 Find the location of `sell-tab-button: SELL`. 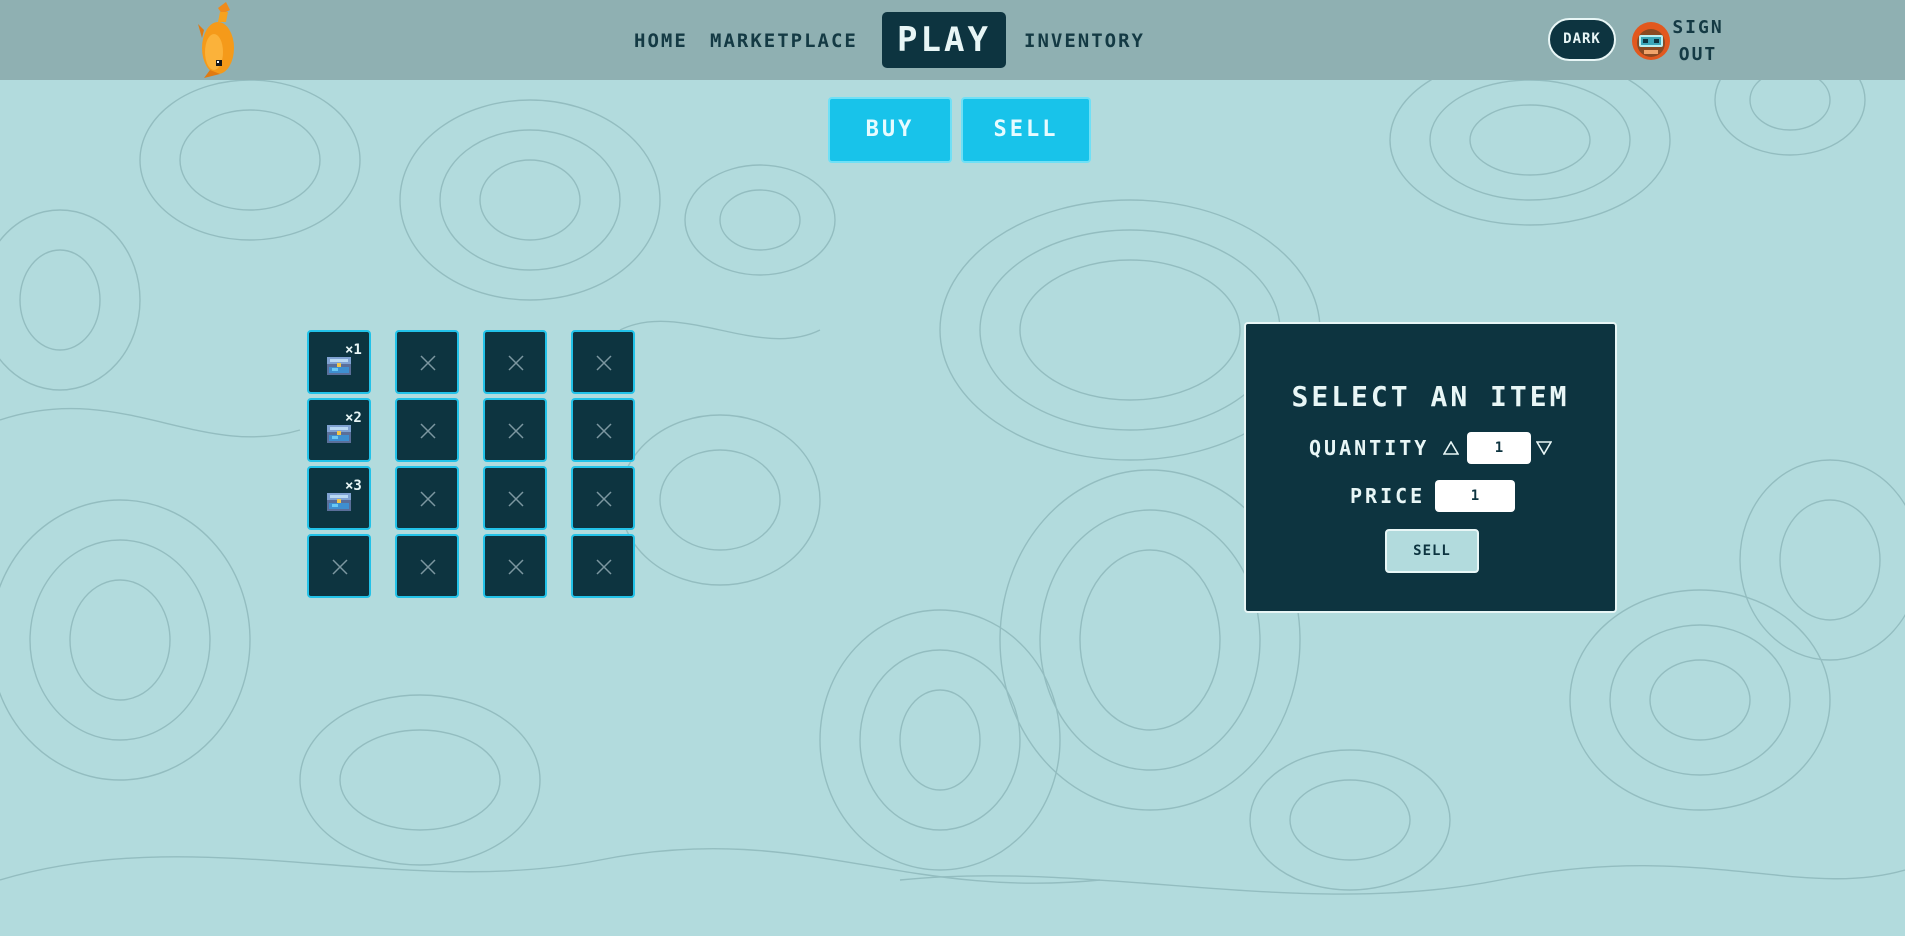

sell-tab-button: SELL is located at coordinates (1026, 130).